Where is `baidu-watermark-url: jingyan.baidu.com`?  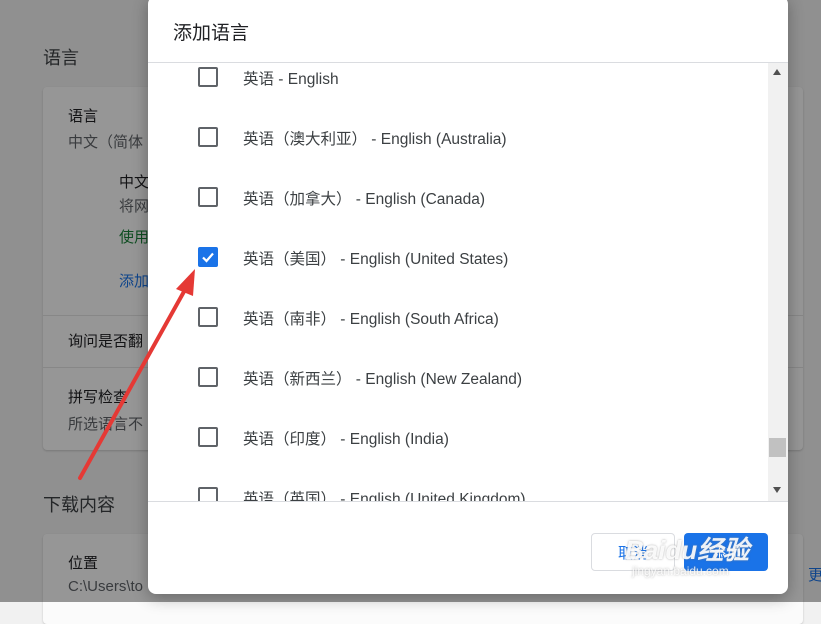 baidu-watermark-url: jingyan.baidu.com is located at coordinates (680, 571).